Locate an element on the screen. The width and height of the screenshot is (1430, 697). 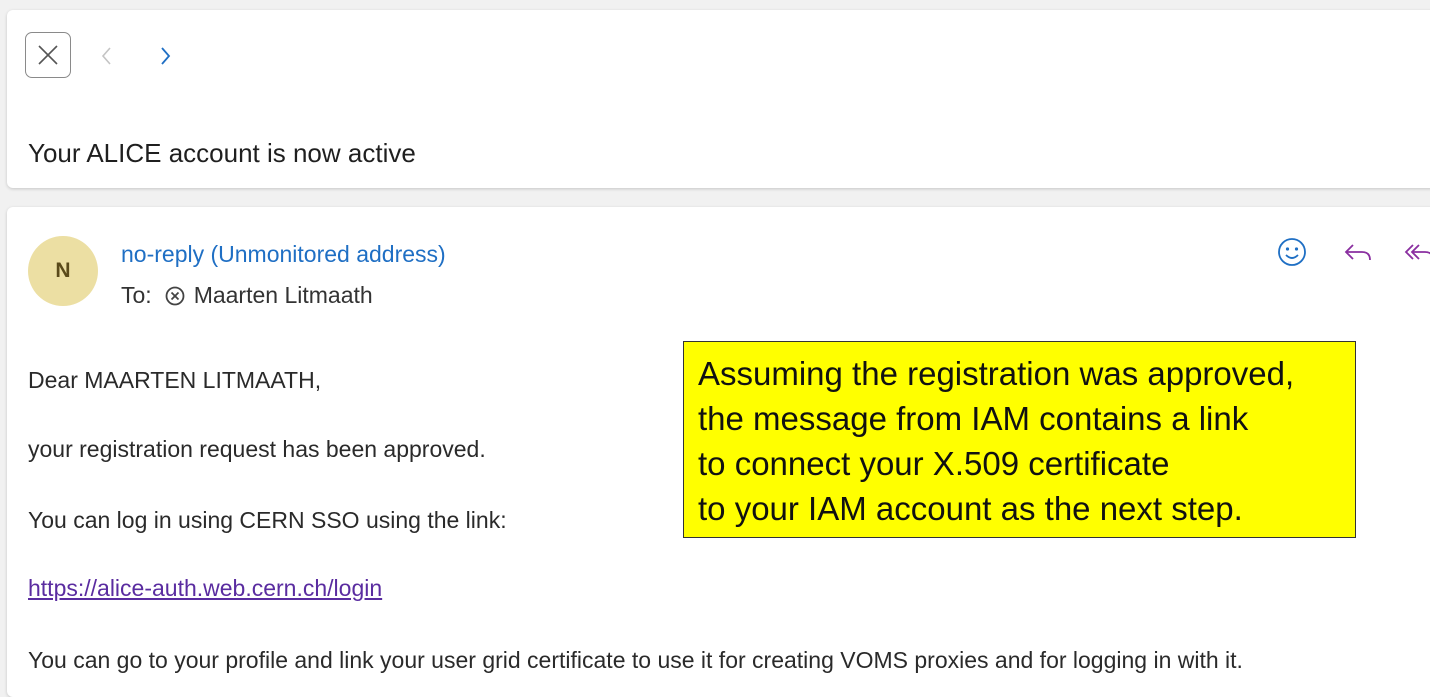
close-button is located at coordinates (48, 55).